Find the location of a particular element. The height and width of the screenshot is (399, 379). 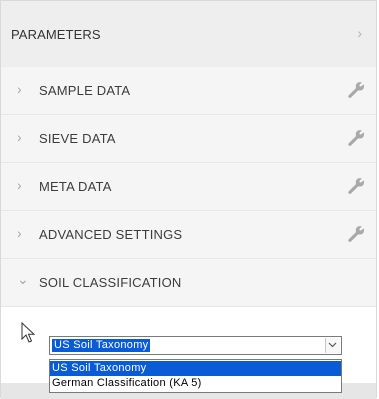

section-label: SOIL CLASSIFICATION is located at coordinates (110, 282).